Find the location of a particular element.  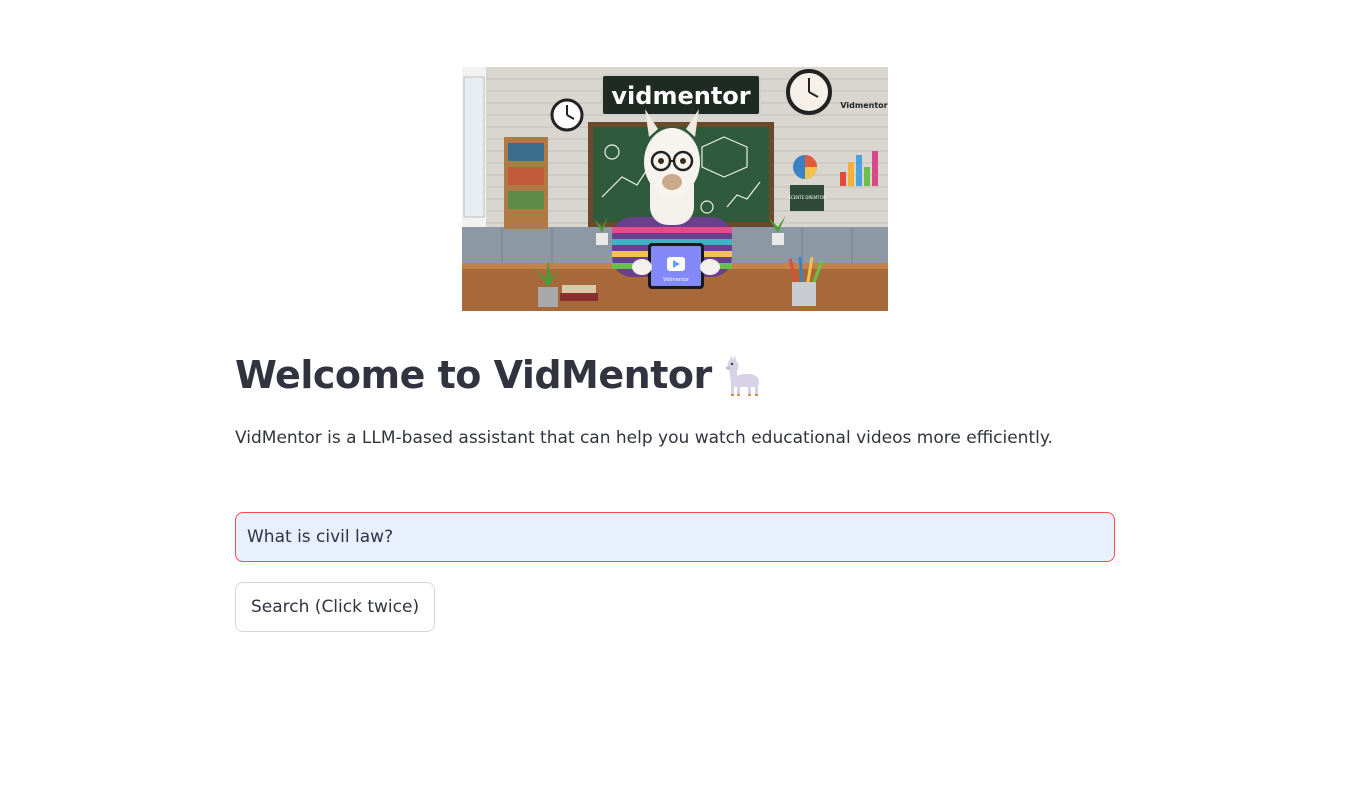

banner-logo-text: vidmentor is located at coordinates (680, 96).